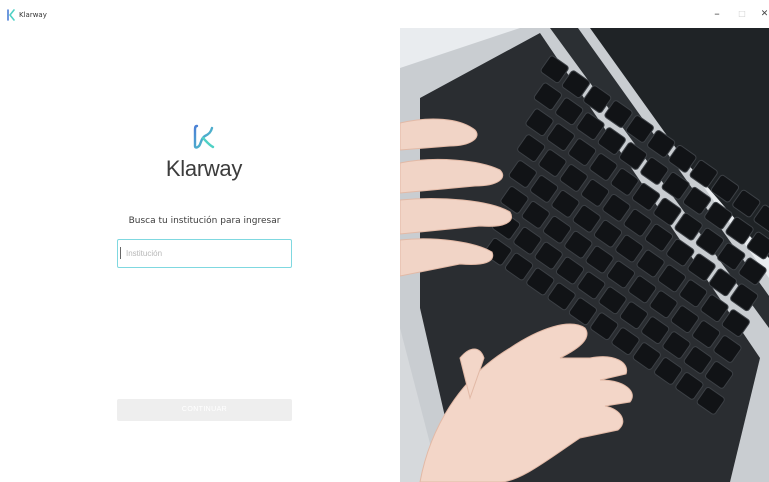  Describe the element at coordinates (764, 14) in the screenshot. I see `close-icon: ✕` at that location.